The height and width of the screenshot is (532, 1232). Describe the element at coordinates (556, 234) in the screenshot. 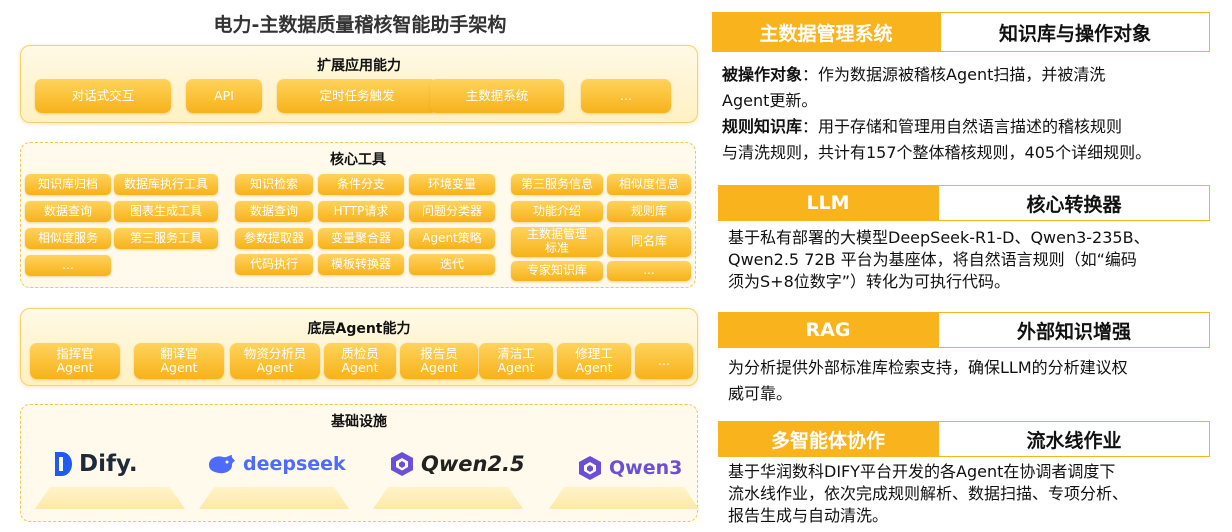

I see `core-tool-line: 主数据管理` at that location.